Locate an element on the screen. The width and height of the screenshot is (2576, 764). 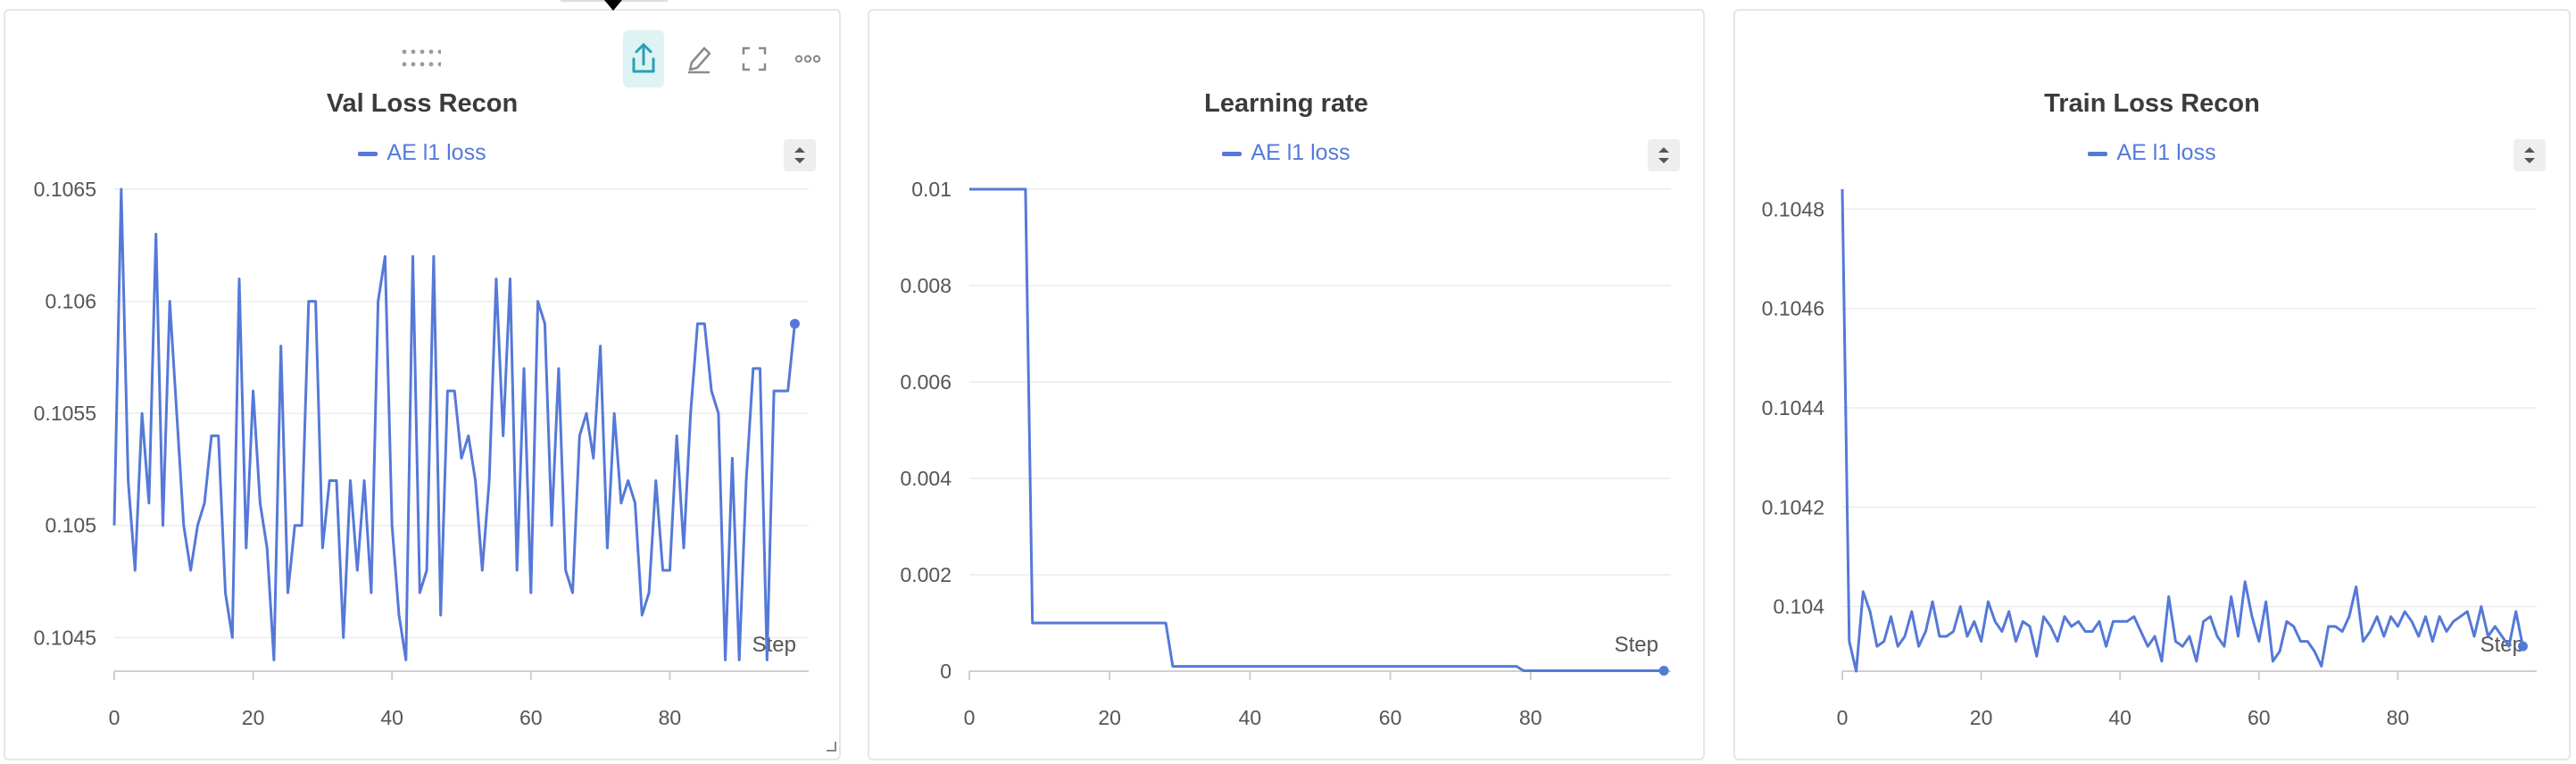
y-tick-label: 0.1045 is located at coordinates (65, 637).